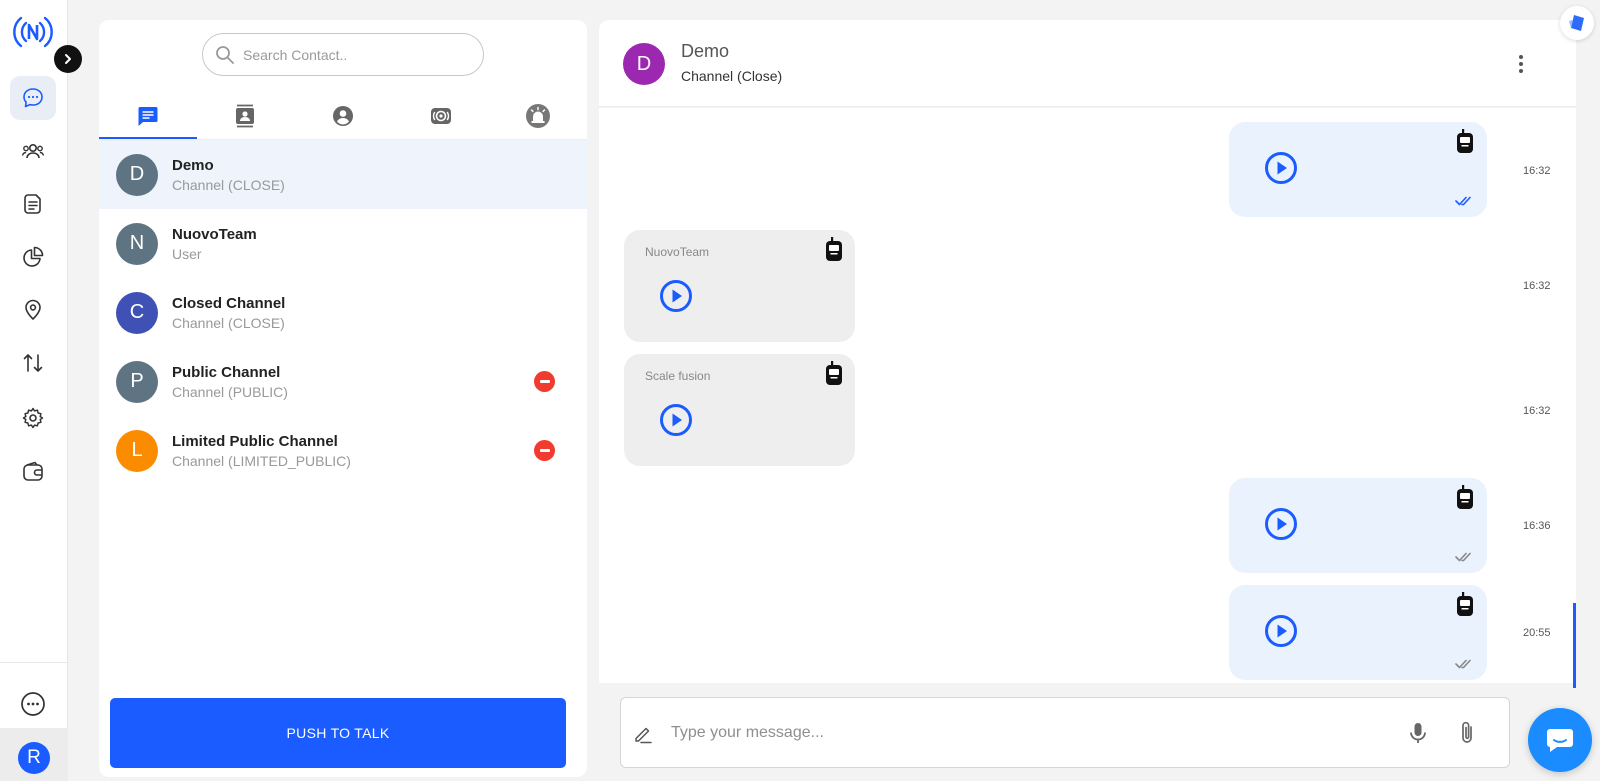  Describe the element at coordinates (343, 381) in the screenshot. I see `contact-item-public-channel: P Public Channel Channel (PUBLIC)` at that location.